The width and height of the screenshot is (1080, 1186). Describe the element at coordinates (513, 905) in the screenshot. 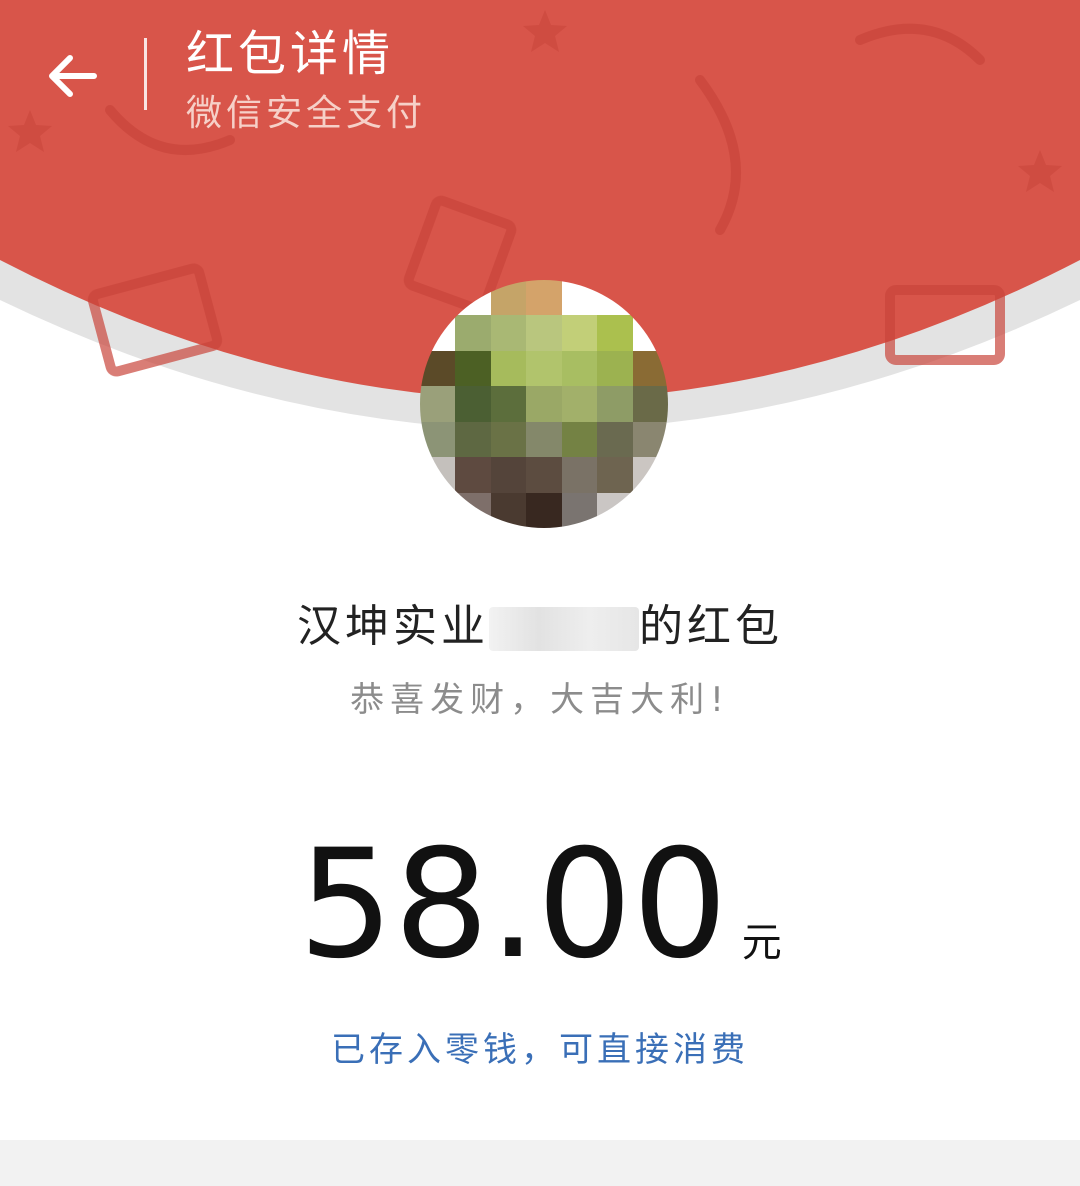

I see `amount-value: 58.00` at that location.